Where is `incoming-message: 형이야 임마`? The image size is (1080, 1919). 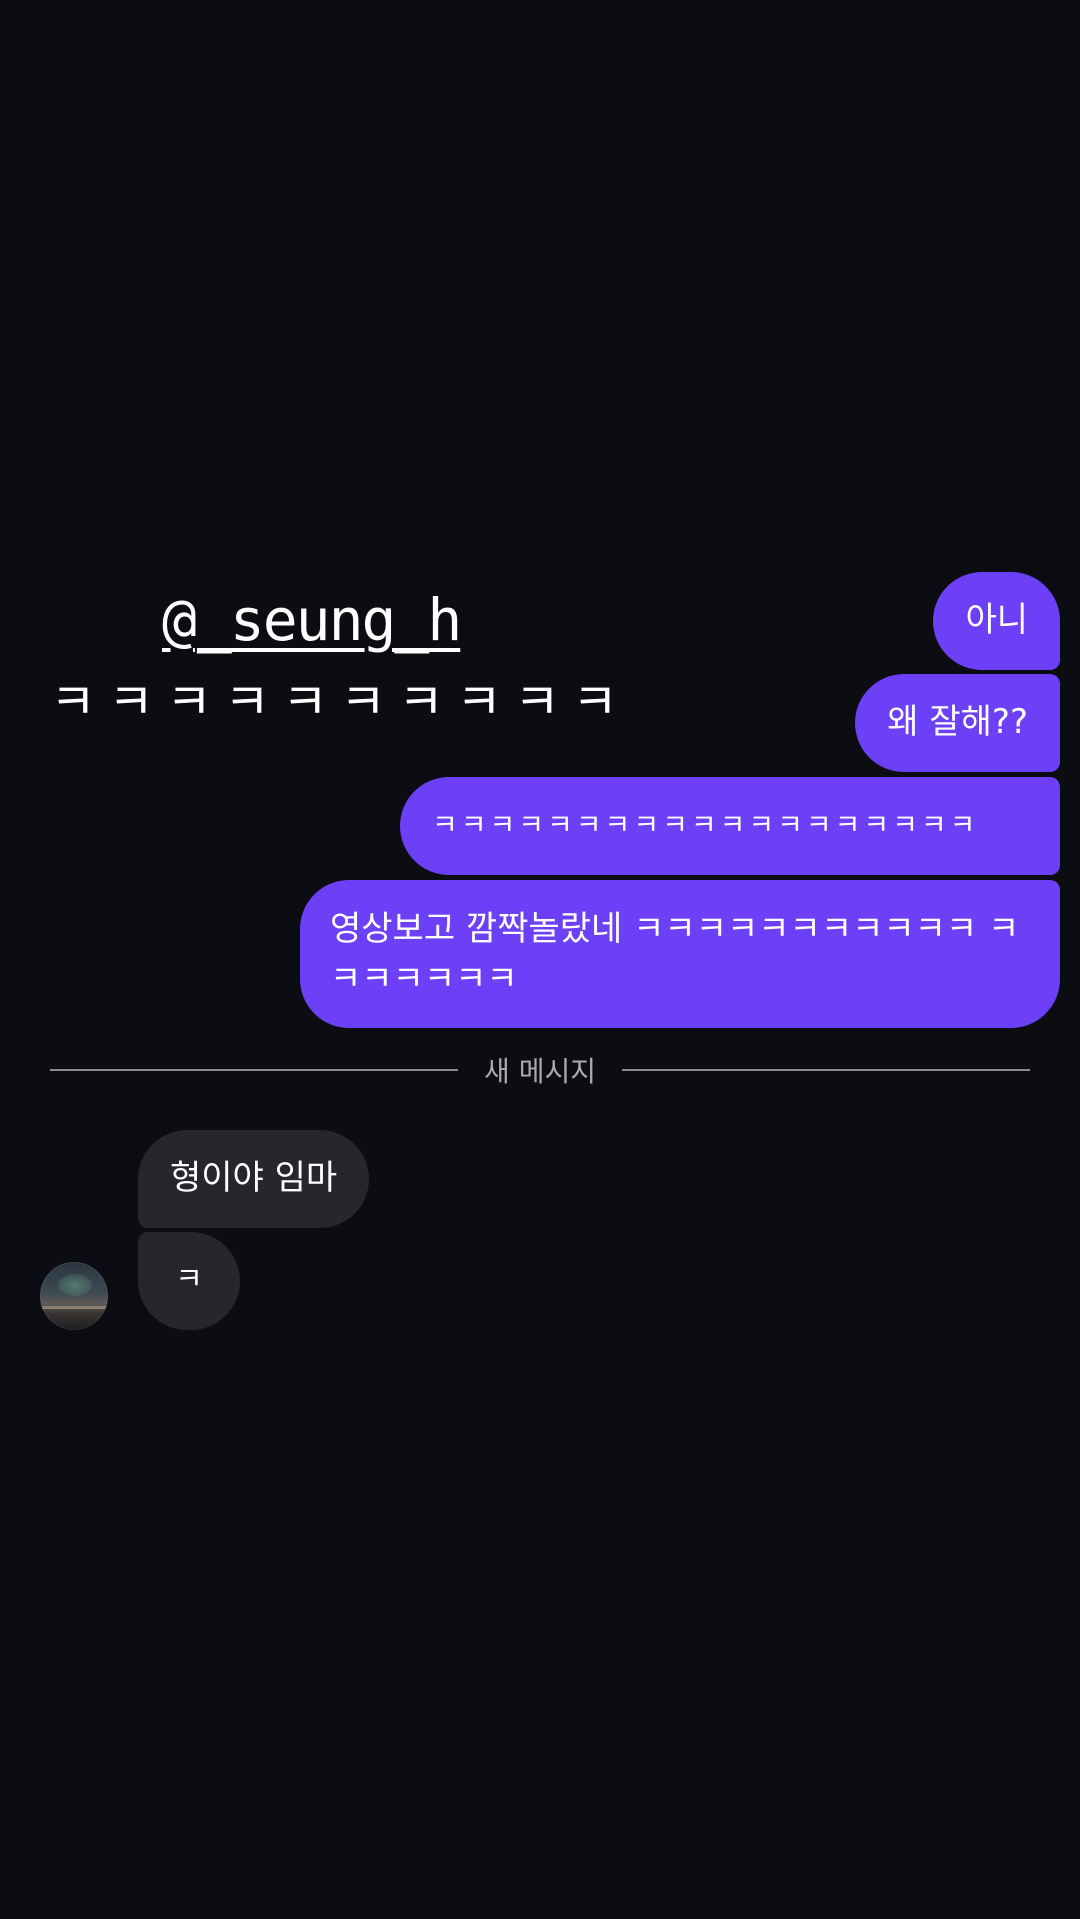 incoming-message: 형이야 임마 is located at coordinates (254, 1179).